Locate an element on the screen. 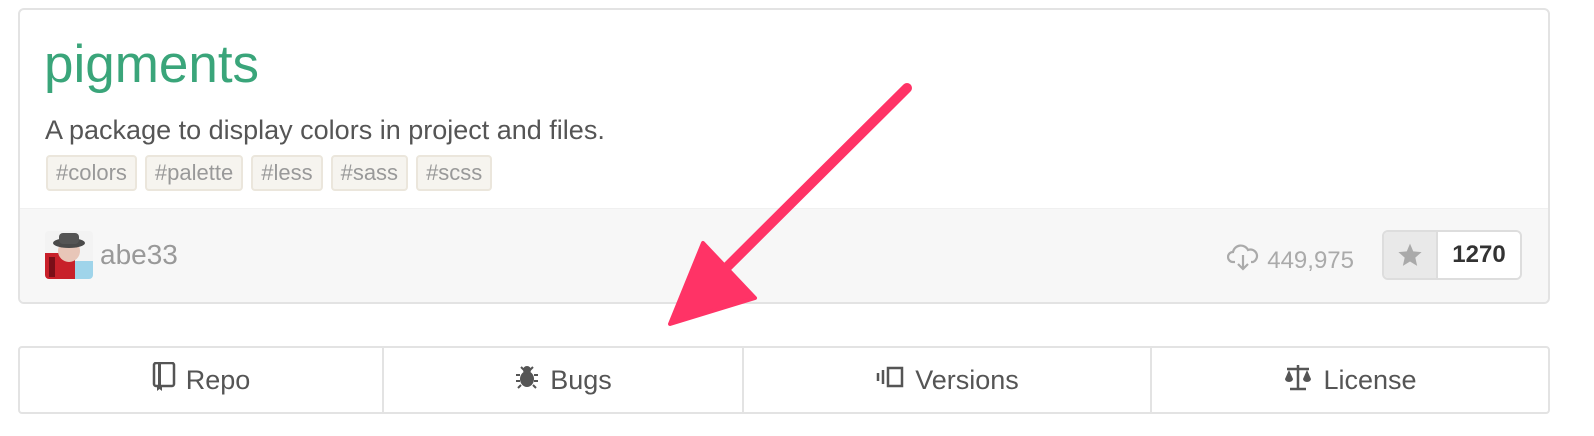  license-label: License is located at coordinates (1370, 379).